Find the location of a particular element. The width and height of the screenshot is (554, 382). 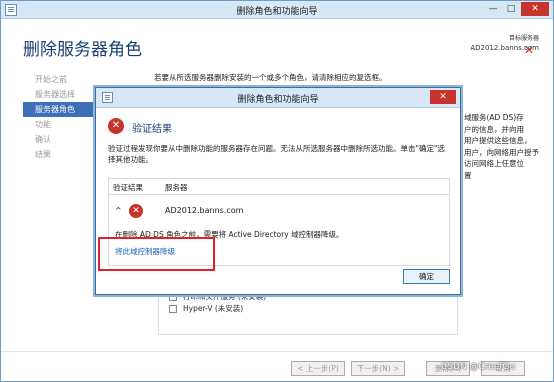

wizard-title: 删除角色和功能向导 is located at coordinates (277, 12).